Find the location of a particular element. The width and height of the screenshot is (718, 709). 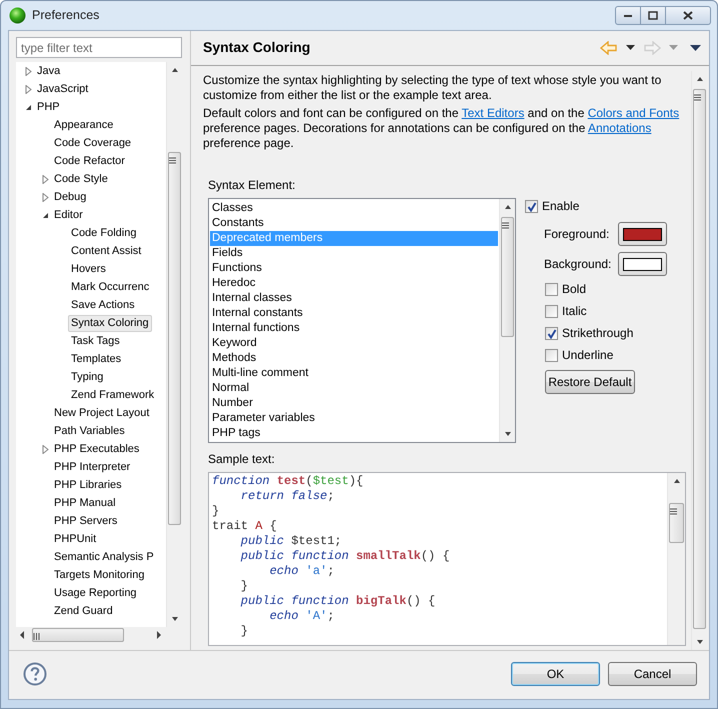

tree-item: PHP Executables is located at coordinates (96, 449).